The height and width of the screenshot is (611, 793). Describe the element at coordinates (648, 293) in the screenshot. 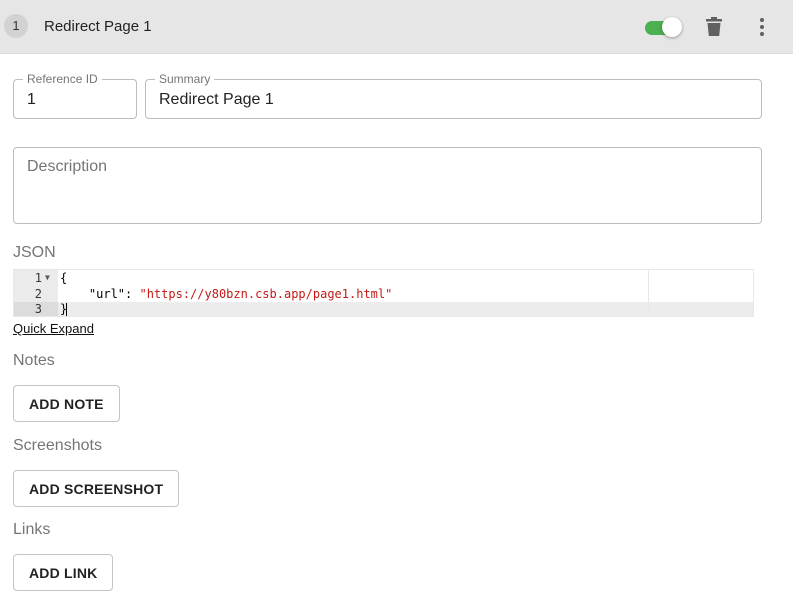

I see `print-margin` at that location.